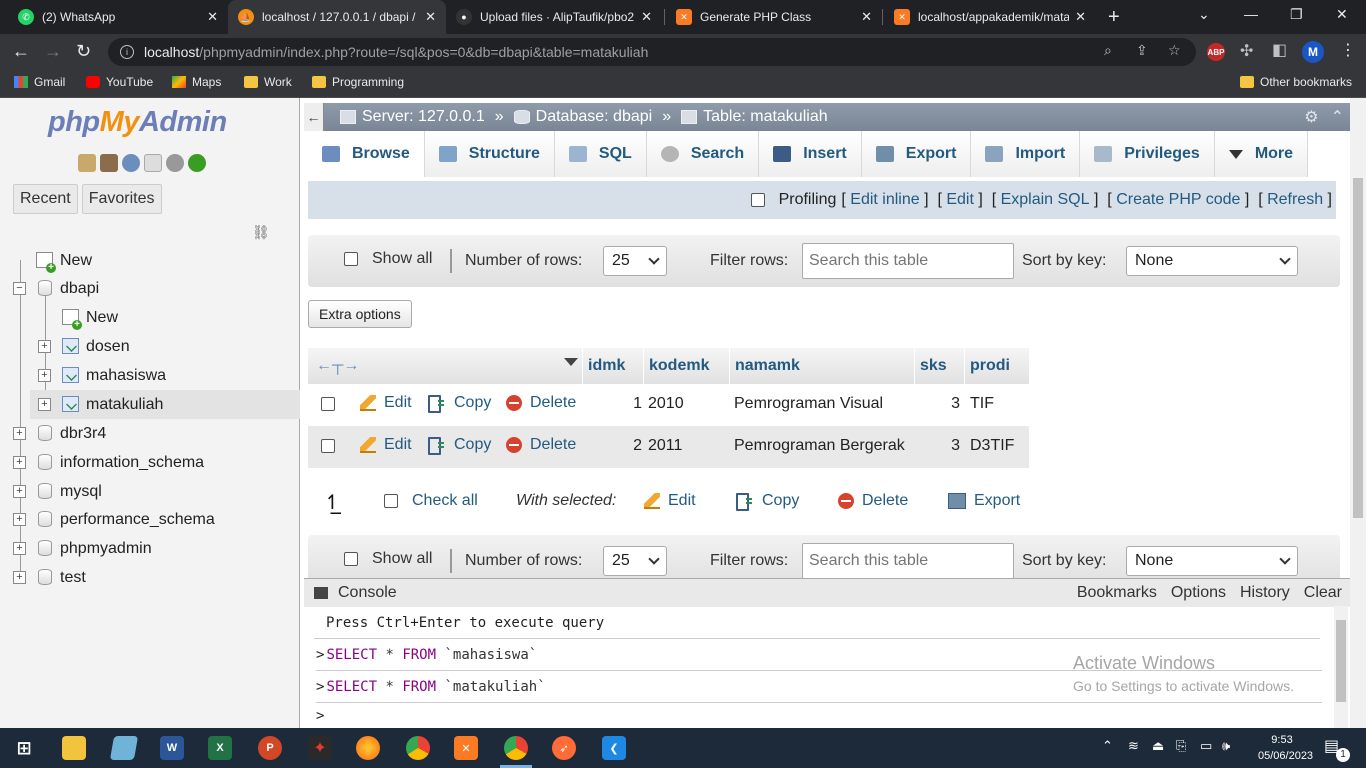 Image resolution: width=1366 pixels, height=768 pixels. Describe the element at coordinates (131, 163) in the screenshot. I see `help-icon` at that location.